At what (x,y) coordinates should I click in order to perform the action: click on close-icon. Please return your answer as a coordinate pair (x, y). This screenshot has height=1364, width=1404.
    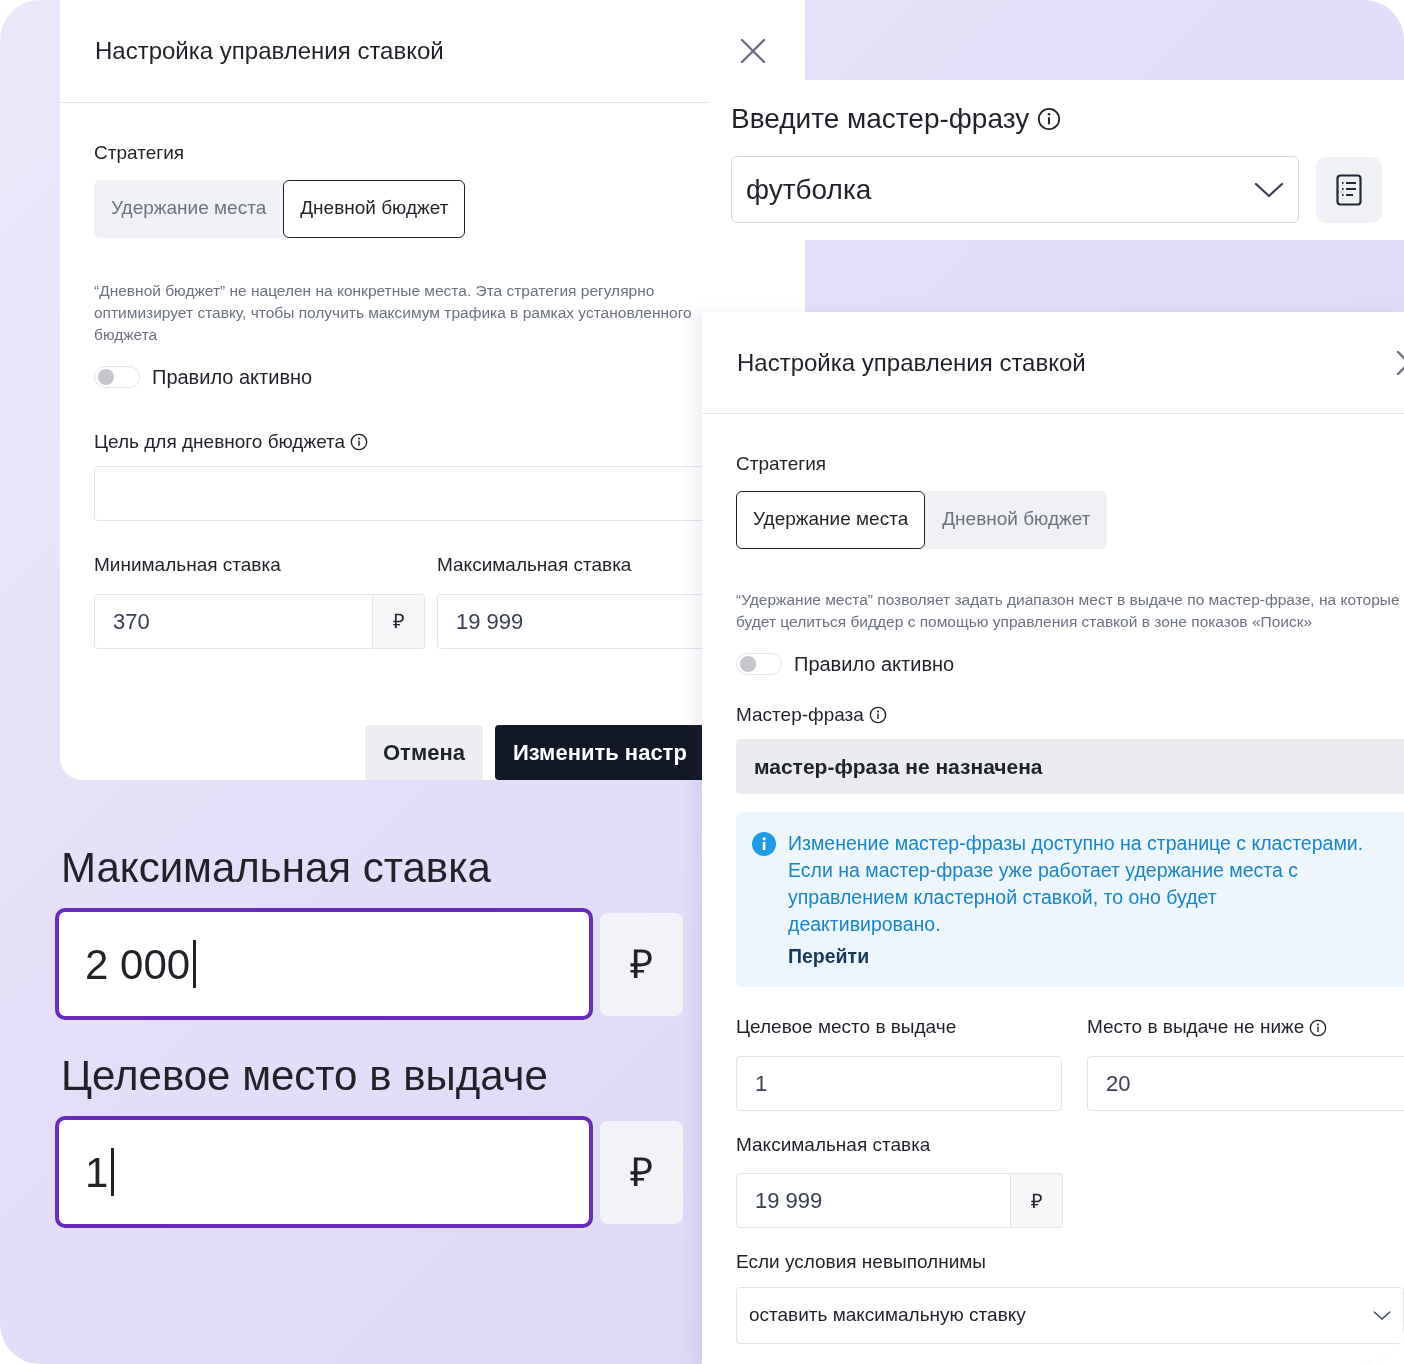
    Looking at the image, I should click on (753, 51).